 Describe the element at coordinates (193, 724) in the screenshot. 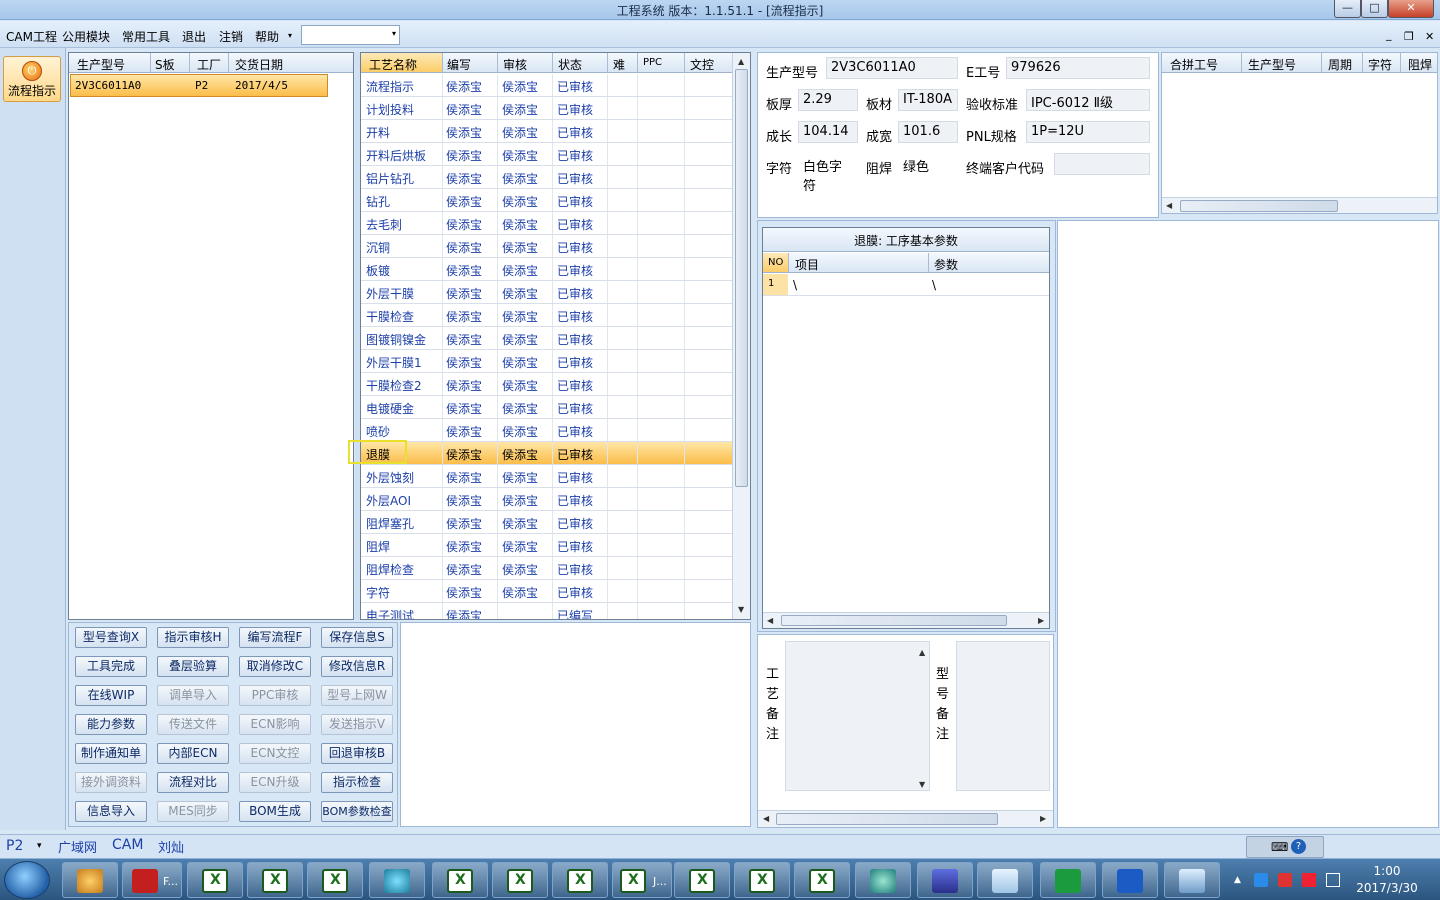

I see `action-button: 传送文件` at that location.